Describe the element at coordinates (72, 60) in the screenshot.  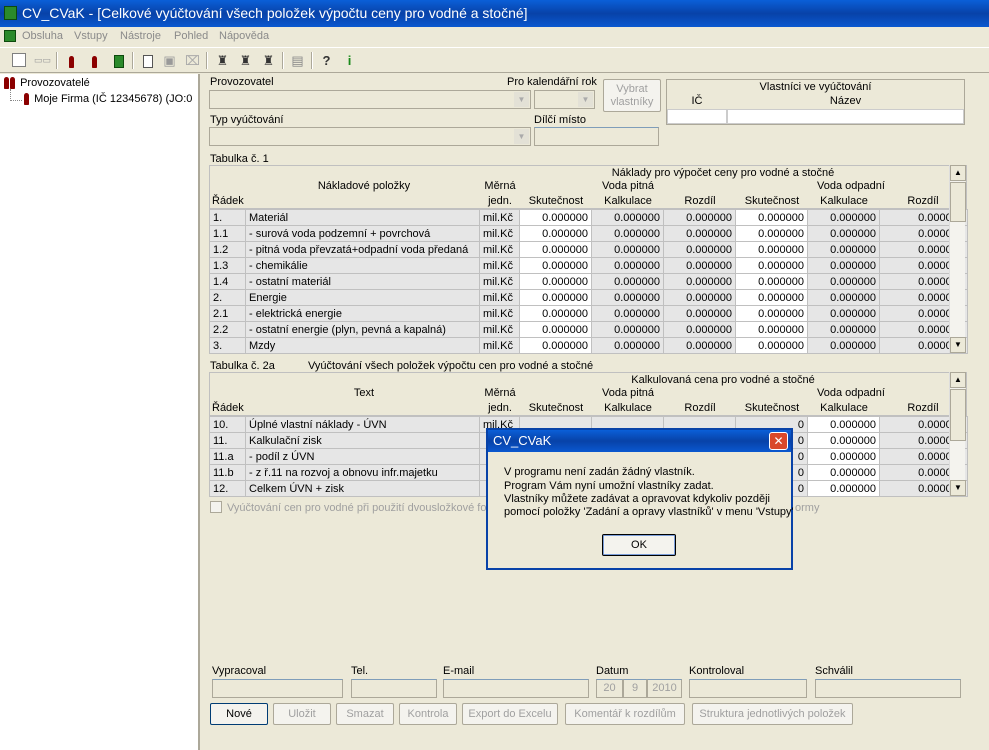
I see `person-icon` at that location.